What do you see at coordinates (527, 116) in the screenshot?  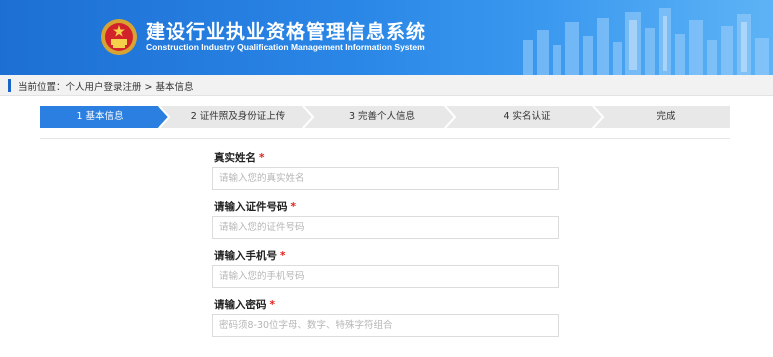 I see `step-real-name-auth: 4 实名认证` at bounding box center [527, 116].